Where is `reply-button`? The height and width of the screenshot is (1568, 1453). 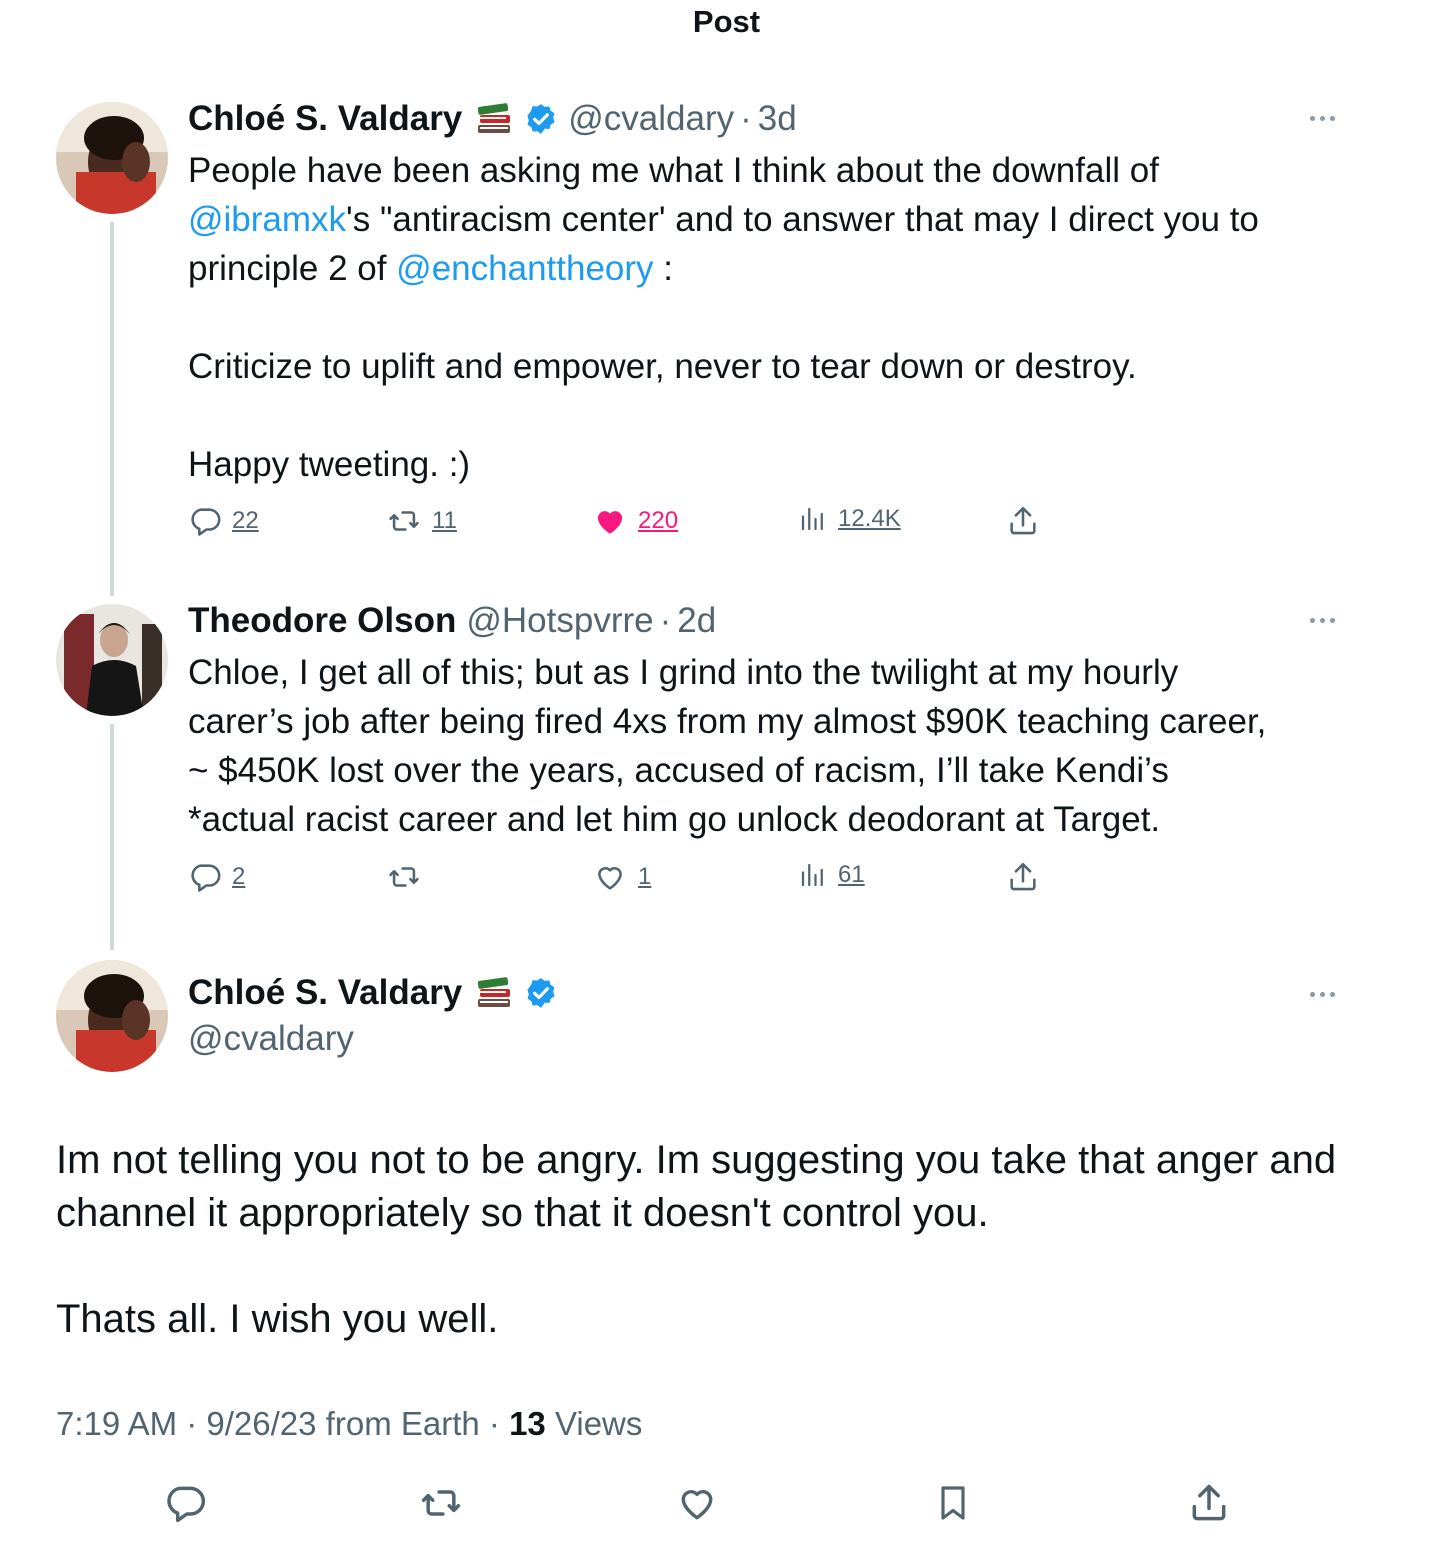 reply-button is located at coordinates (185, 1505).